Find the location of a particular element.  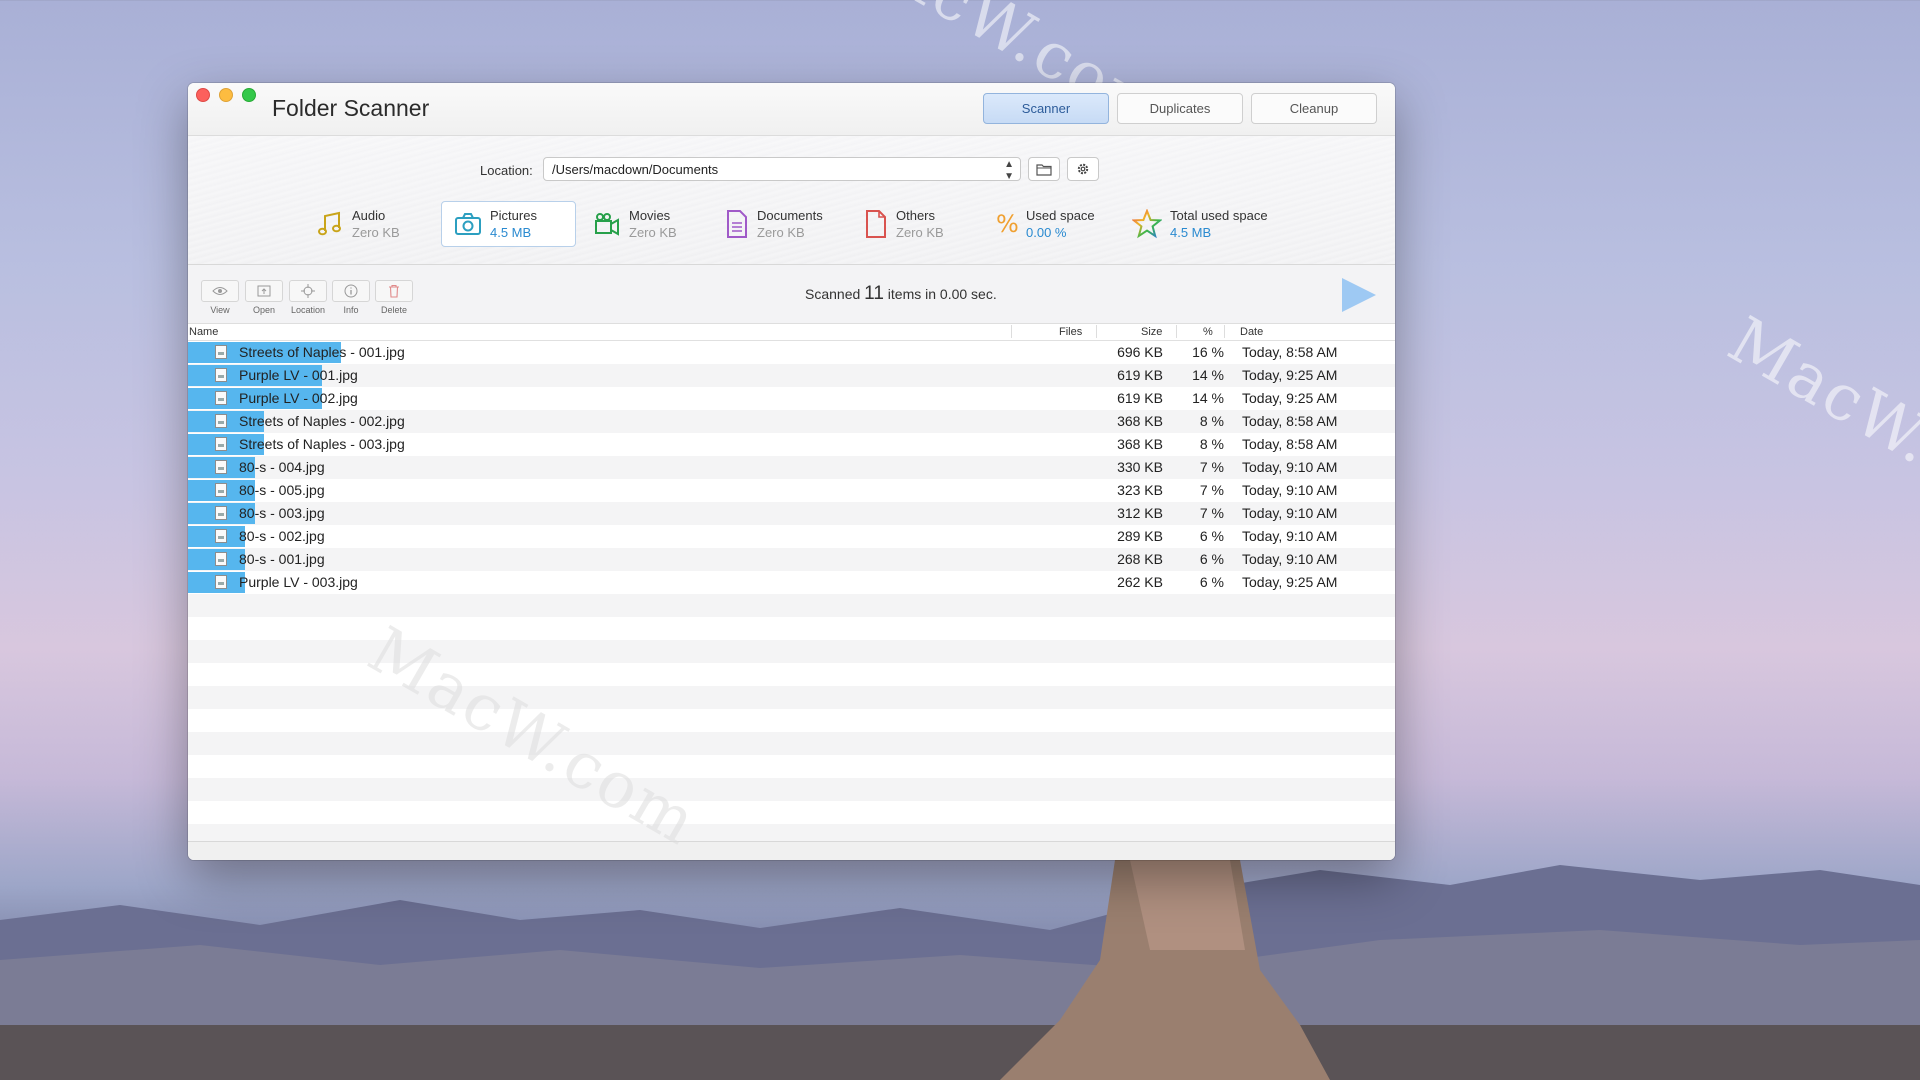

file-name: 80-s - 004.jpg is located at coordinates (282, 467).